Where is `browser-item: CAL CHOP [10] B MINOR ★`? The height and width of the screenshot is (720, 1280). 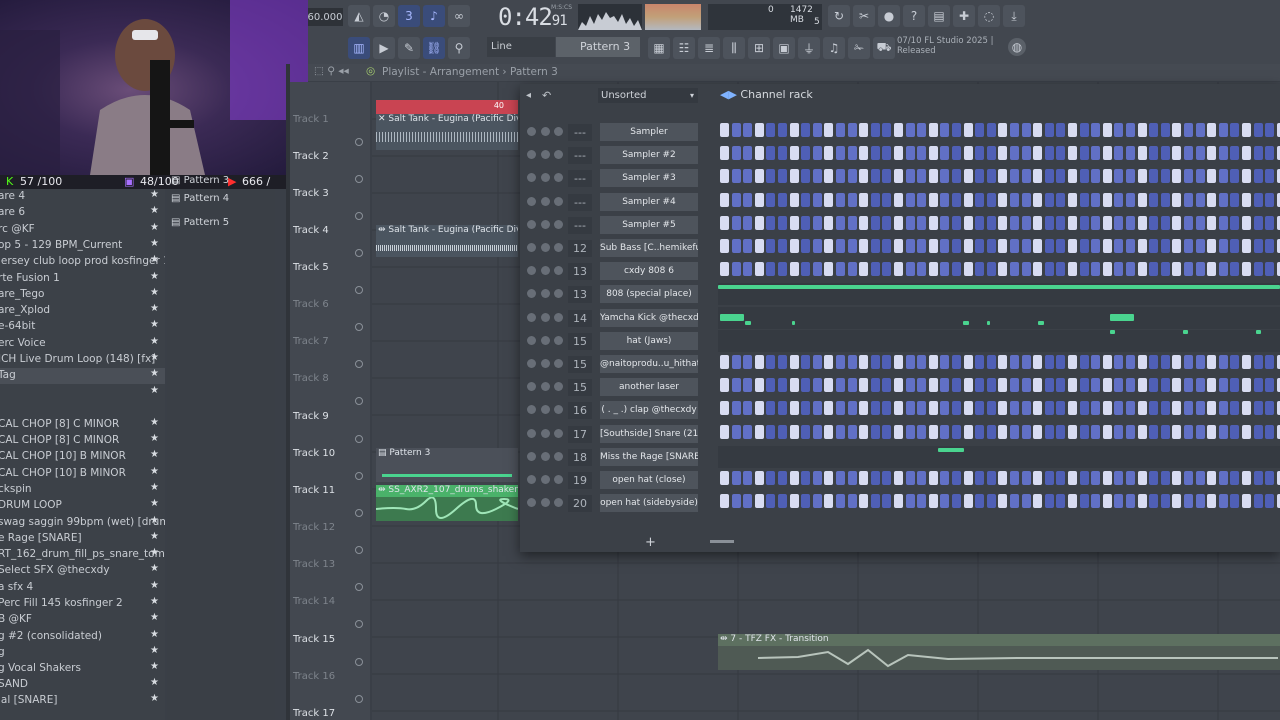
browser-item: CAL CHOP [10] B MINOR ★ is located at coordinates (82, 474).